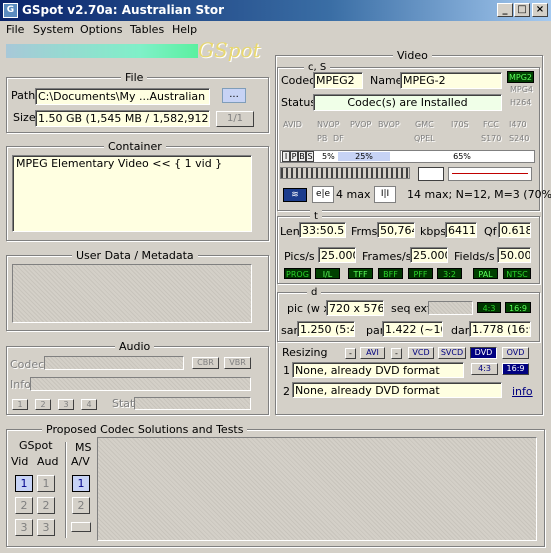  Describe the element at coordinates (184, 29) in the screenshot. I see `menu-help: Help` at that location.